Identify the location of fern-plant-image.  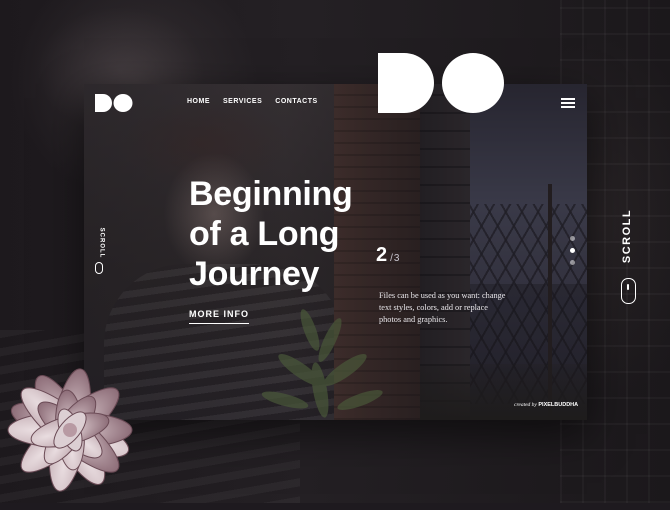
(322, 363).